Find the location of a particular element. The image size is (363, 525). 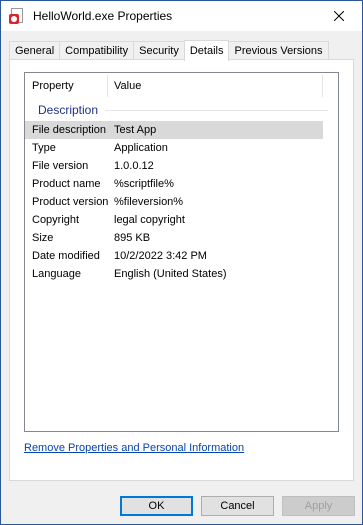

property-name: Copyright is located at coordinates (56, 220).